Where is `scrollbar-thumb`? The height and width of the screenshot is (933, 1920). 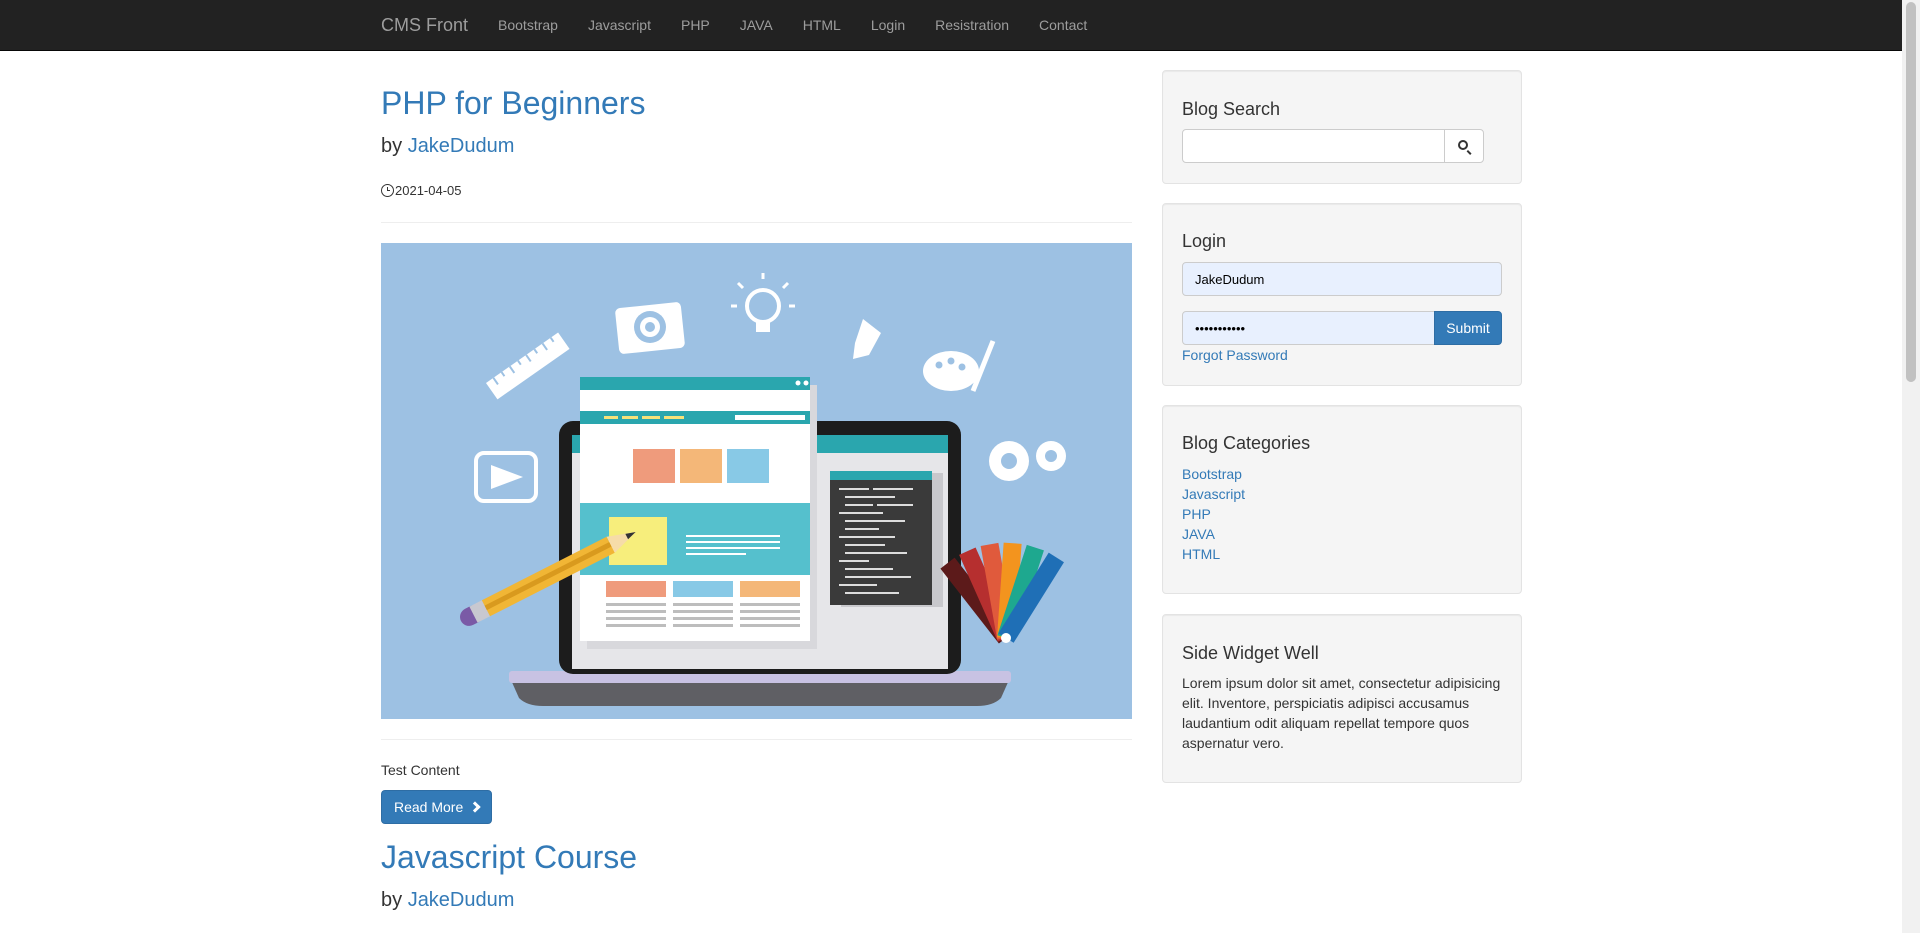 scrollbar-thumb is located at coordinates (1911, 192).